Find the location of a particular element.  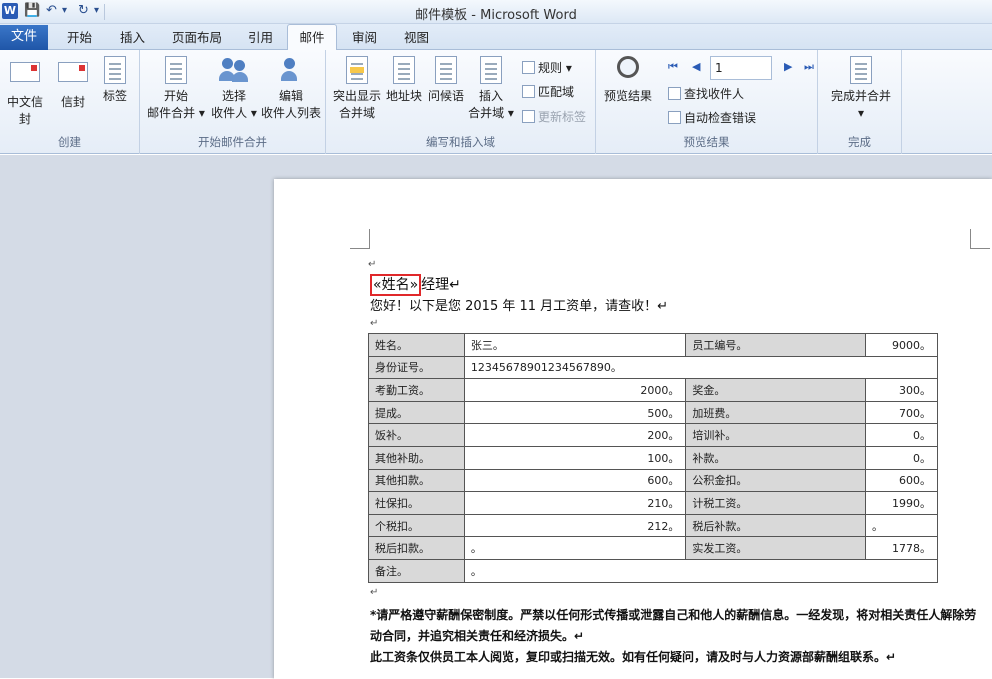

finish-merge-icon is located at coordinates (861, 70).